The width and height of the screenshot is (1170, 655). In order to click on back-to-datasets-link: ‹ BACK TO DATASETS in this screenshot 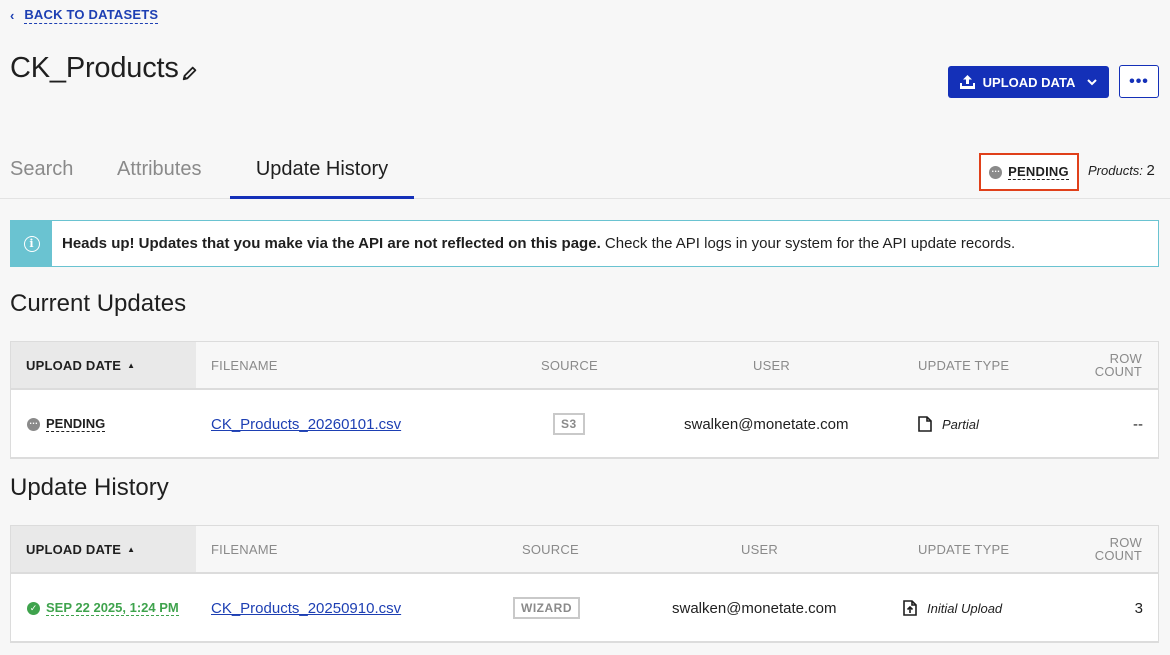, I will do `click(84, 15)`.